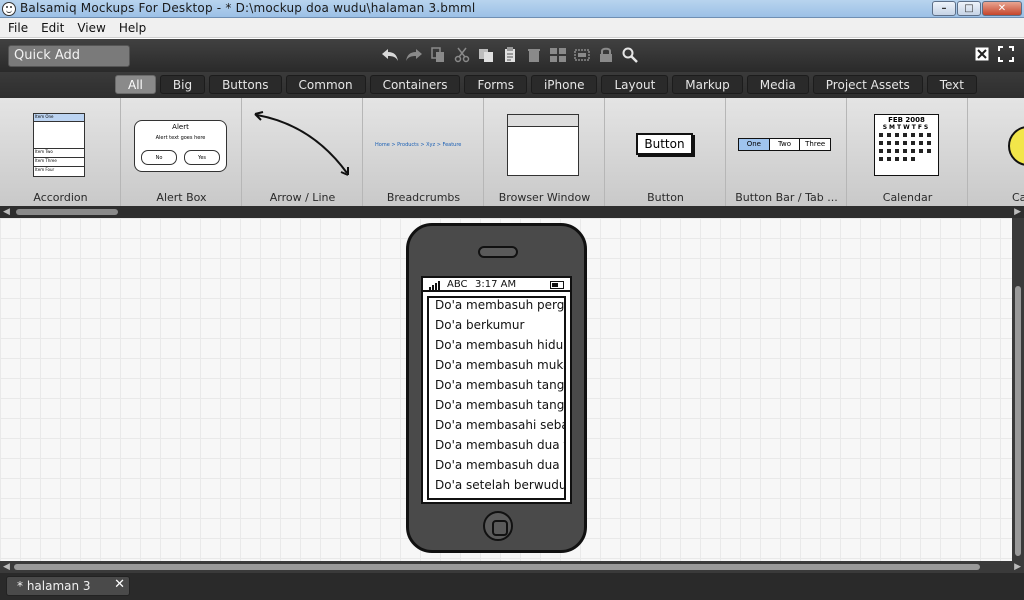 This screenshot has width=1024, height=600. I want to click on group-icon, so click(558, 55).